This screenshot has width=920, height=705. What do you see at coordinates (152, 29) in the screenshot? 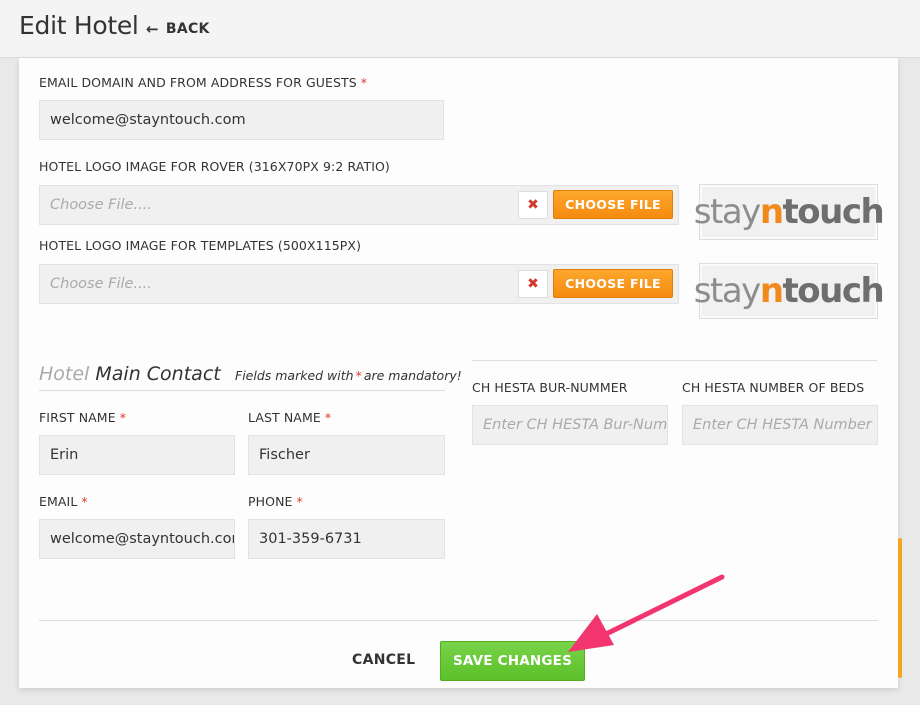
I see `arrow-left-icon: ←` at bounding box center [152, 29].